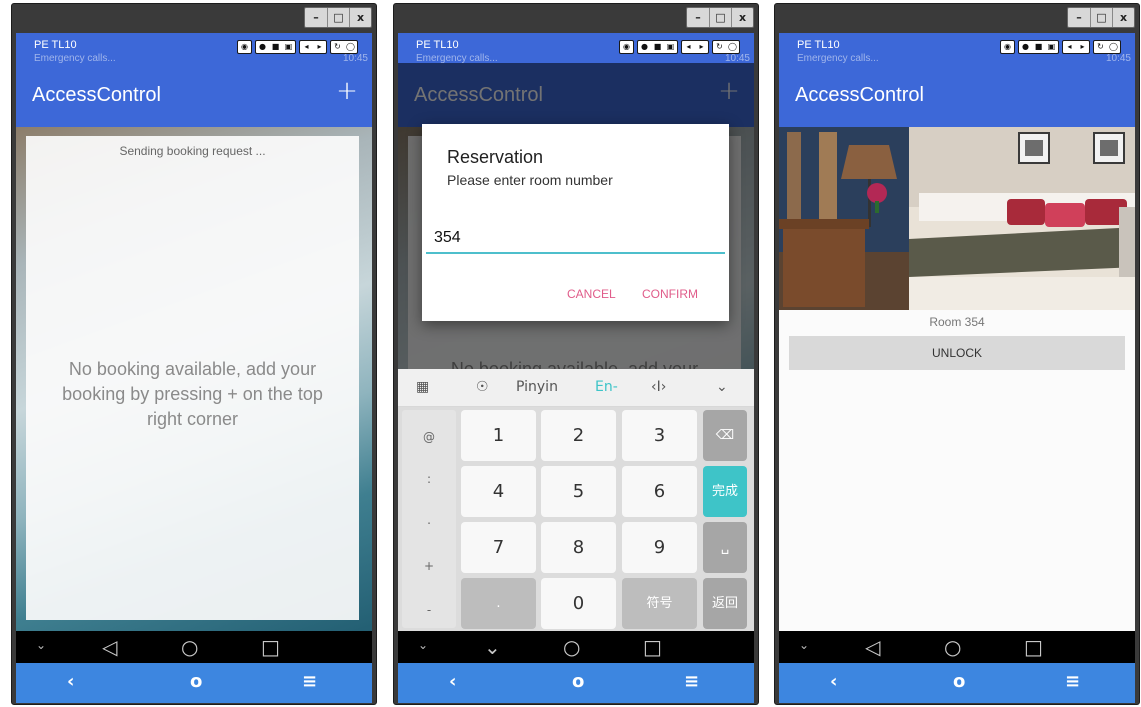 Image resolution: width=1141 pixels, height=707 pixels. I want to click on done-key: 完成, so click(725, 491).